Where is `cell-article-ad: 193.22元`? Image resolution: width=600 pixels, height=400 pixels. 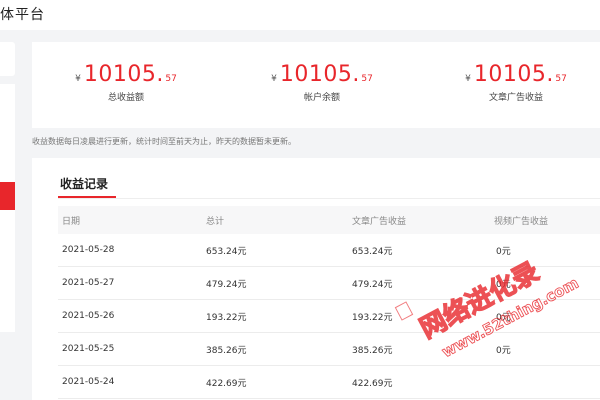 cell-article-ad: 193.22元 is located at coordinates (372, 317).